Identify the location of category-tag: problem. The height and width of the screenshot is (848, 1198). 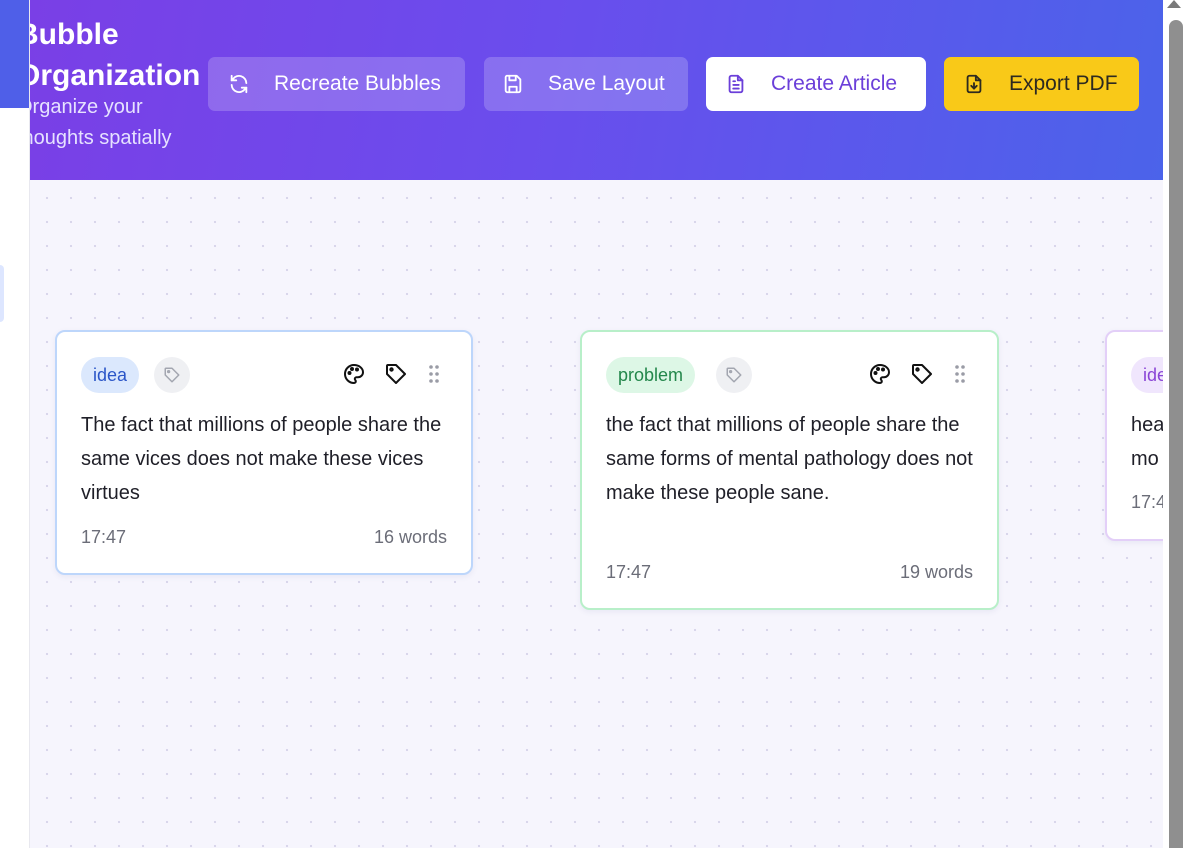
(651, 375).